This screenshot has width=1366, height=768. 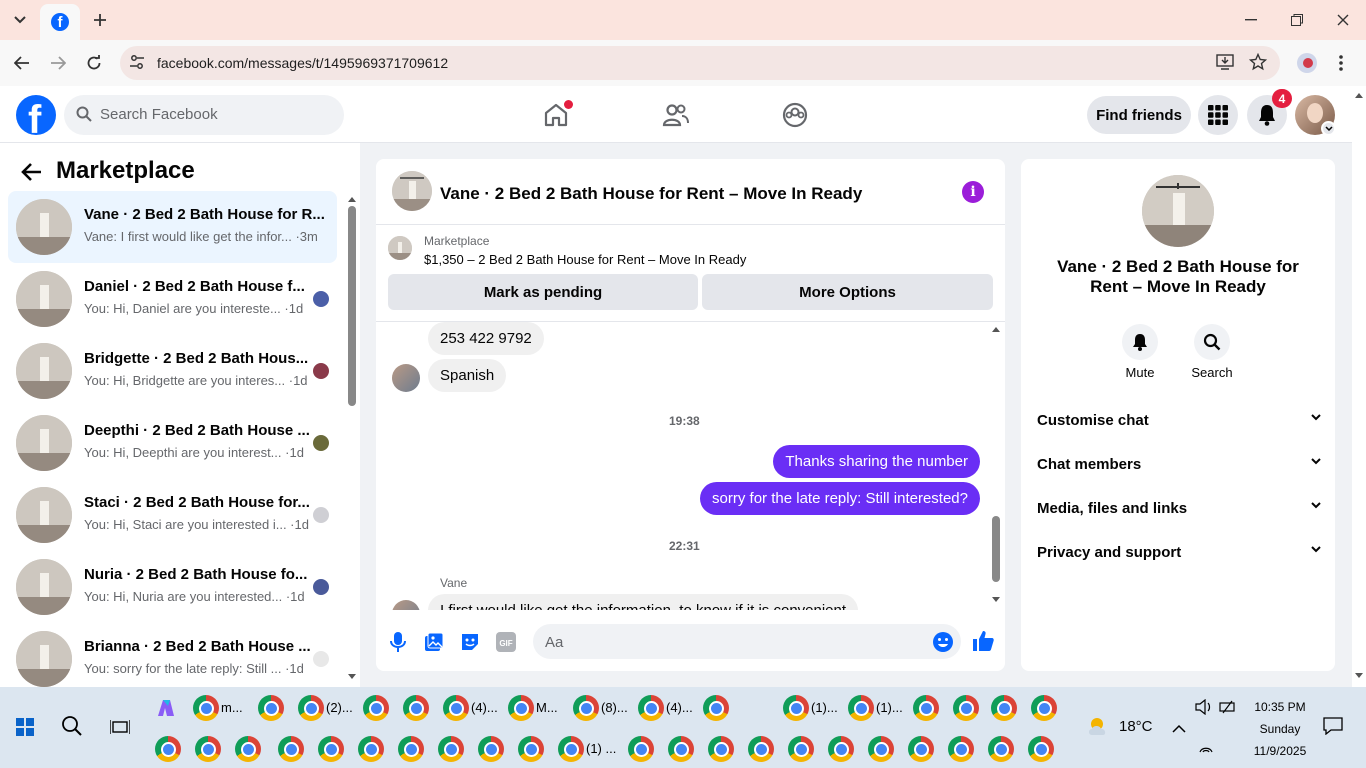 I want to click on back-arrow-icon, so click(x=32, y=172).